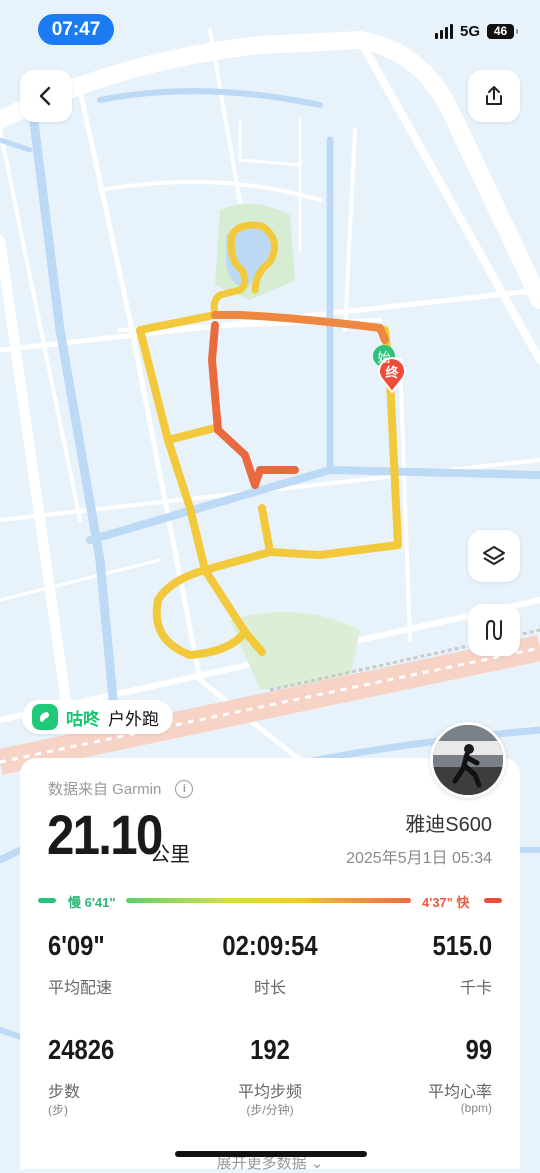 Image resolution: width=540 pixels, height=1173 pixels. What do you see at coordinates (184, 788) in the screenshot?
I see `info-icon: i` at bounding box center [184, 788].